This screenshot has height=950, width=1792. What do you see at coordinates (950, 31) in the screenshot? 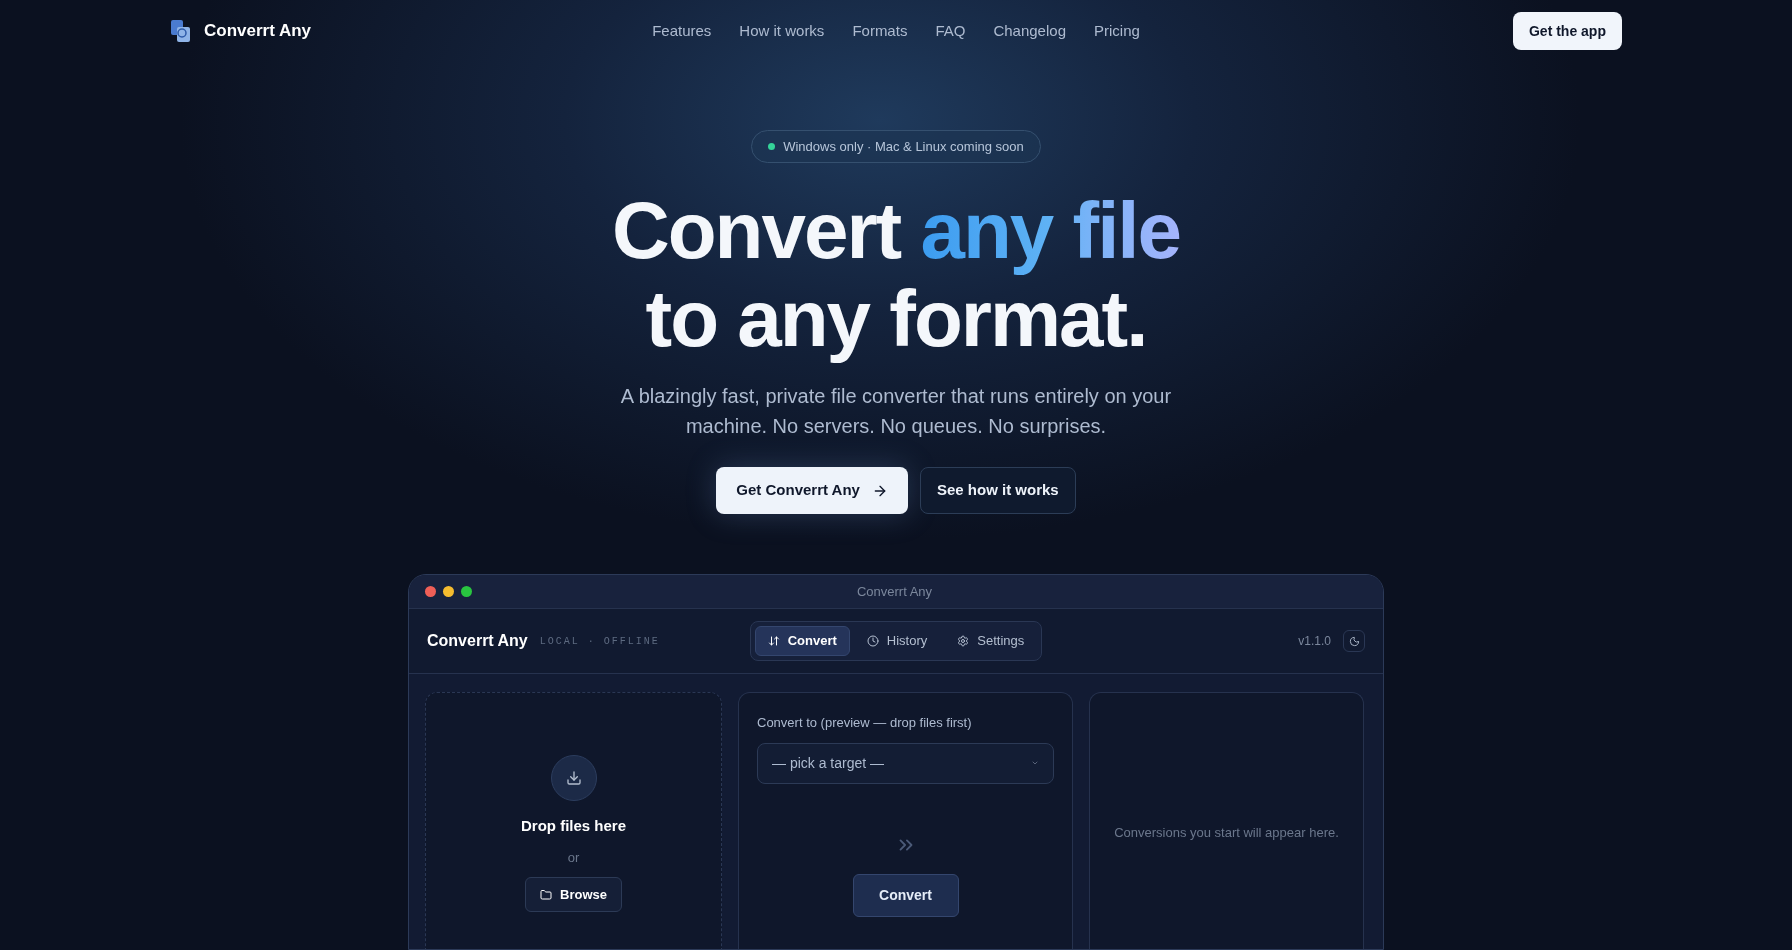
I see `nav-link: FAQ` at bounding box center [950, 31].